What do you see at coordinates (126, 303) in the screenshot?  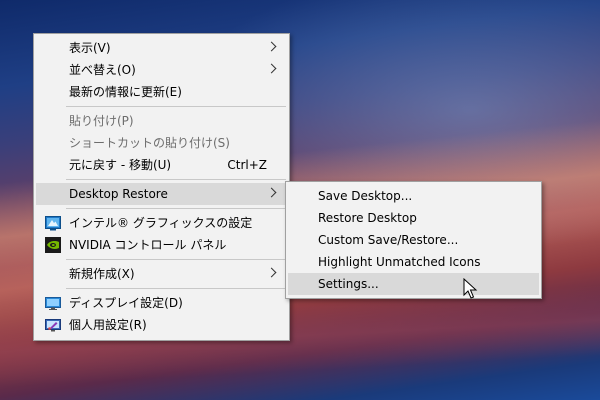 I see `menu-item-label: ディスプレイ設定(D)` at bounding box center [126, 303].